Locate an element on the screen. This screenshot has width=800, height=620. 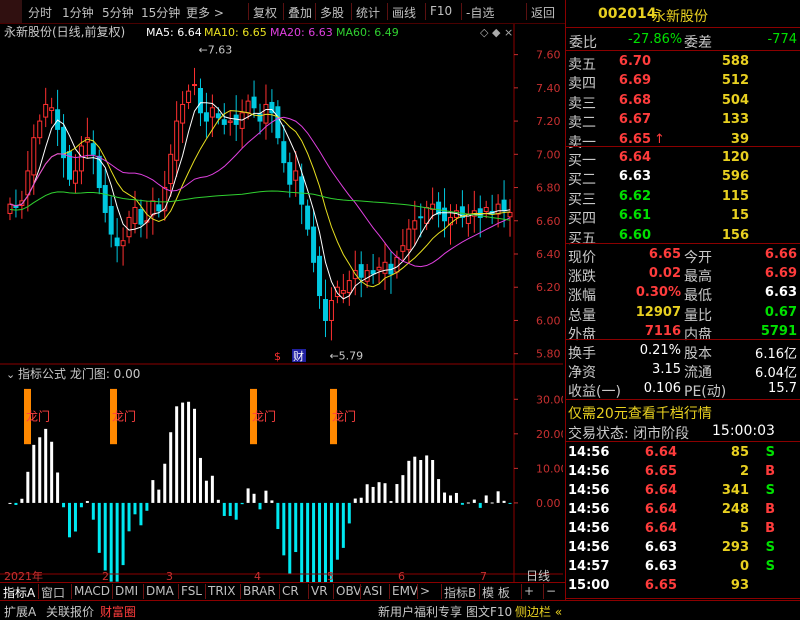
indicator-tab-10: OBV is located at coordinates (349, 591).